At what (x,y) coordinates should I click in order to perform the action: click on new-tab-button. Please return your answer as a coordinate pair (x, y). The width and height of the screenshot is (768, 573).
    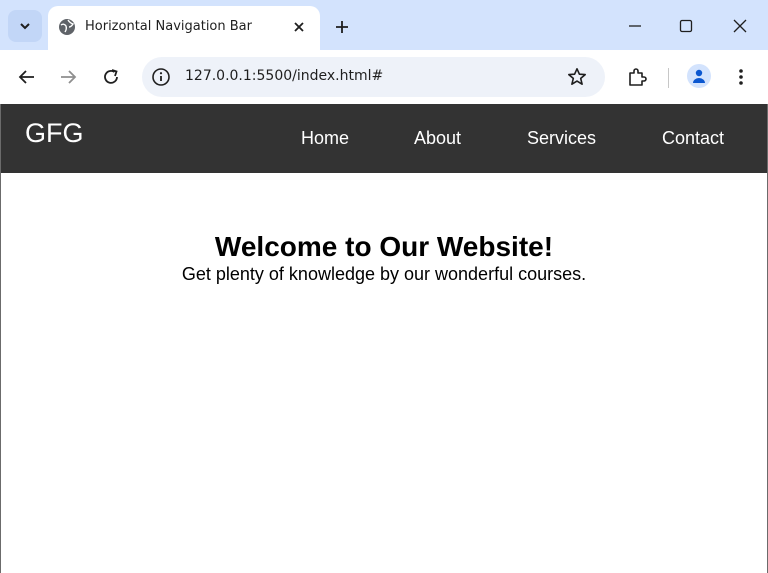
    Looking at the image, I should click on (342, 27).